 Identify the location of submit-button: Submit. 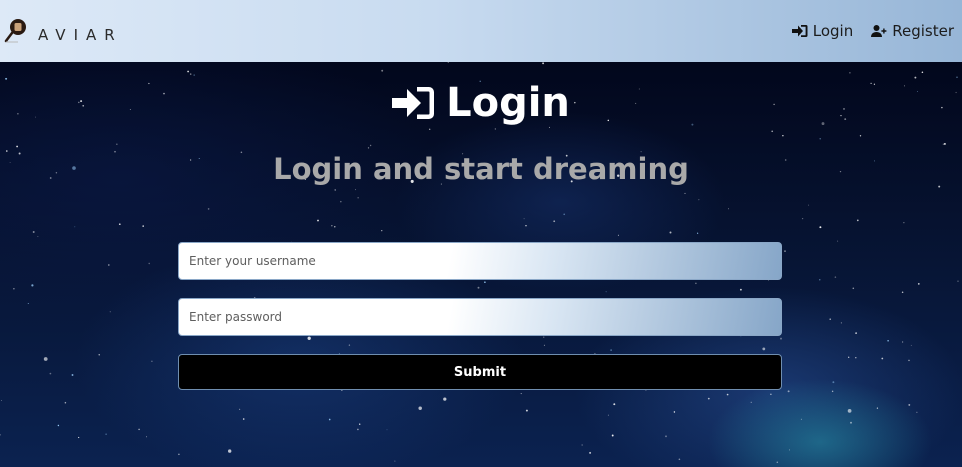
(480, 372).